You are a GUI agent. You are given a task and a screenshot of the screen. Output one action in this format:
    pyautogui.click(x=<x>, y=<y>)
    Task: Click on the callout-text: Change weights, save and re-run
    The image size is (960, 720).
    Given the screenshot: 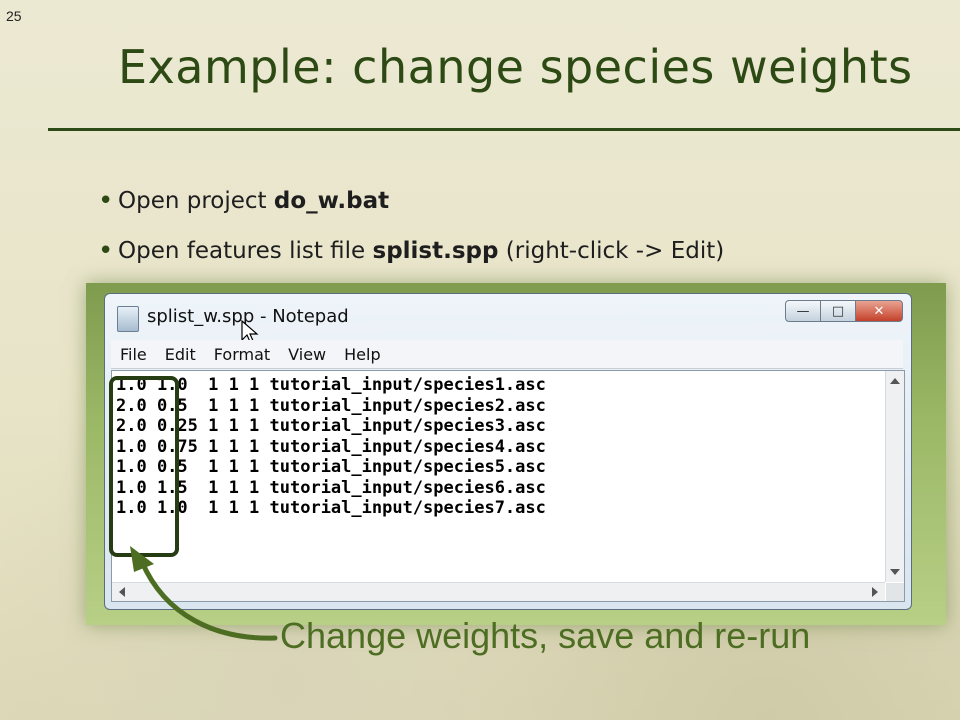 What is the action you would take?
    pyautogui.click(x=545, y=635)
    